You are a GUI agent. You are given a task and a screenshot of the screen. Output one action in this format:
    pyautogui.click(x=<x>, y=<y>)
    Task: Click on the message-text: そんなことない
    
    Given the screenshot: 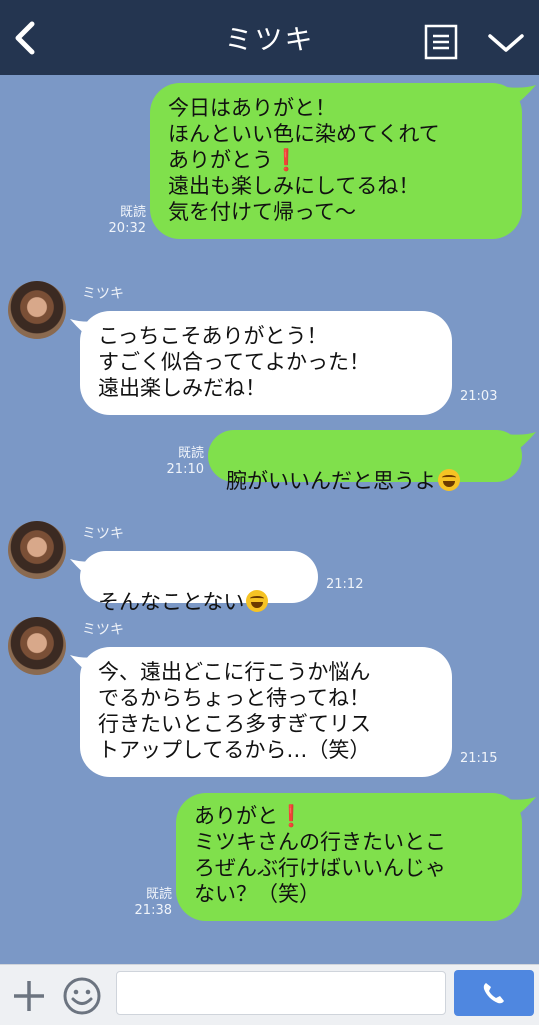 What is the action you would take?
    pyautogui.click(x=171, y=602)
    